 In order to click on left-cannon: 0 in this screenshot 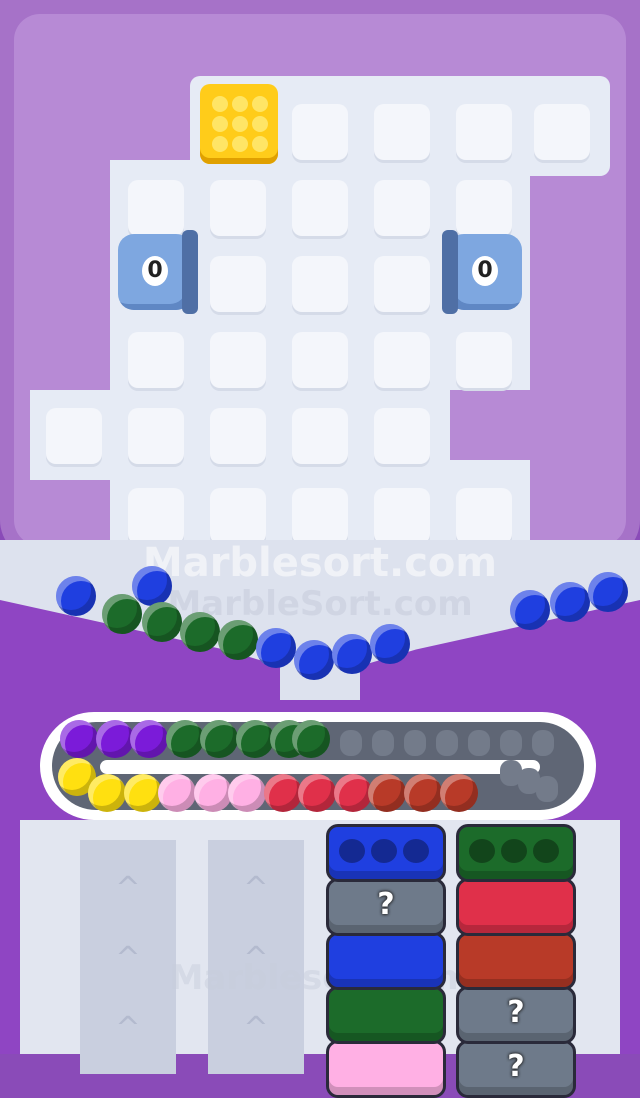, I will do `click(158, 272)`.